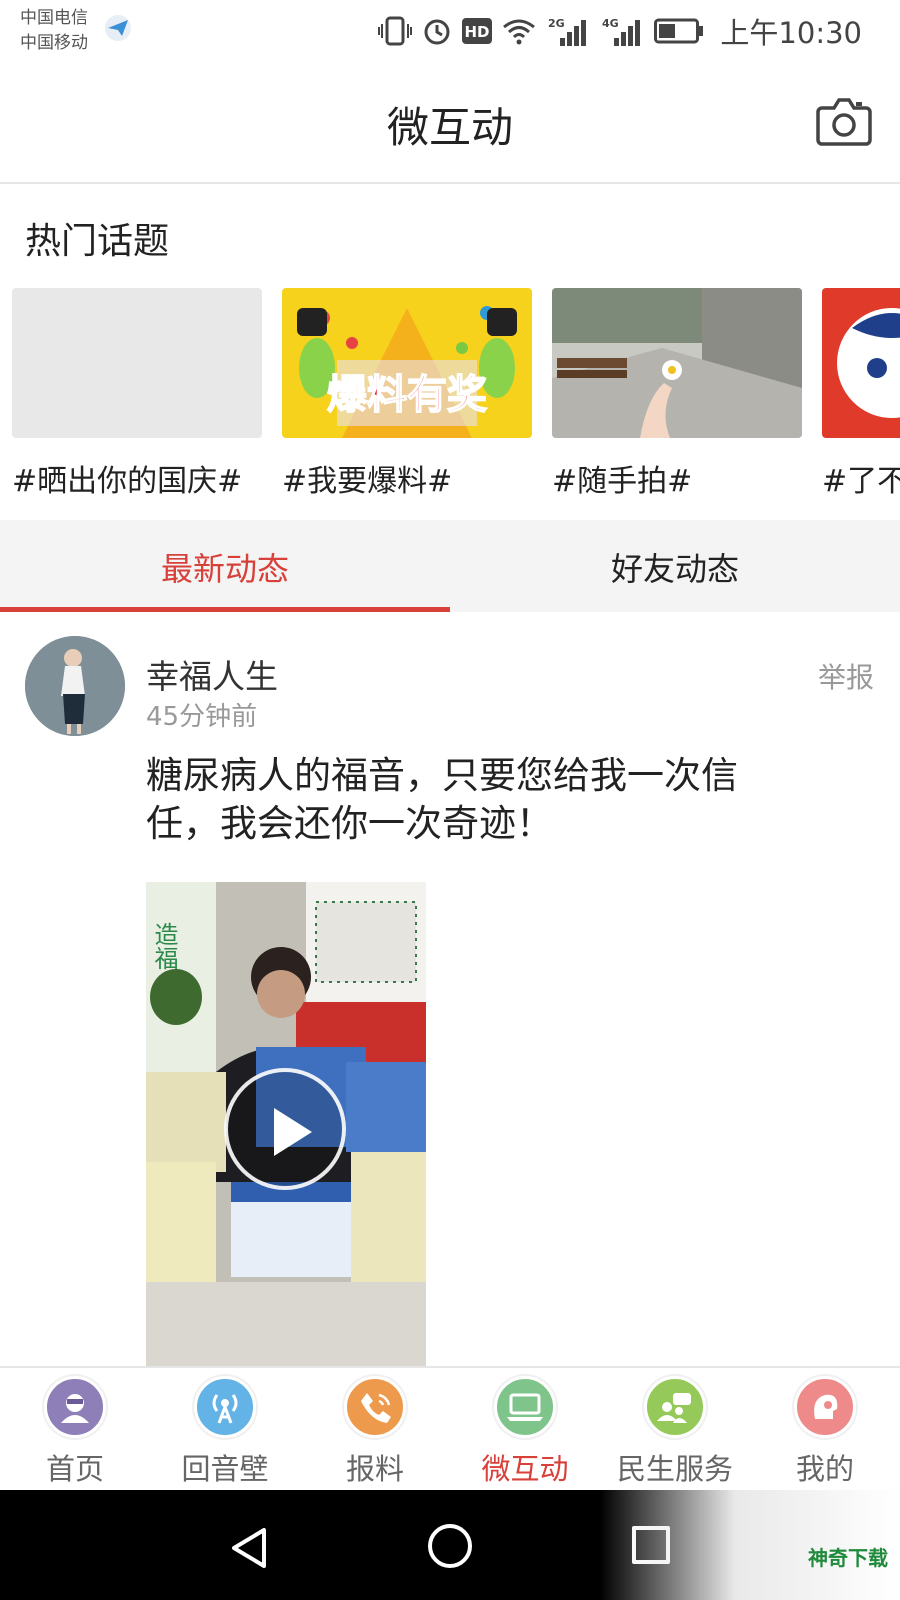  What do you see at coordinates (525, 1469) in the screenshot?
I see `nav-label: 微互动` at bounding box center [525, 1469].